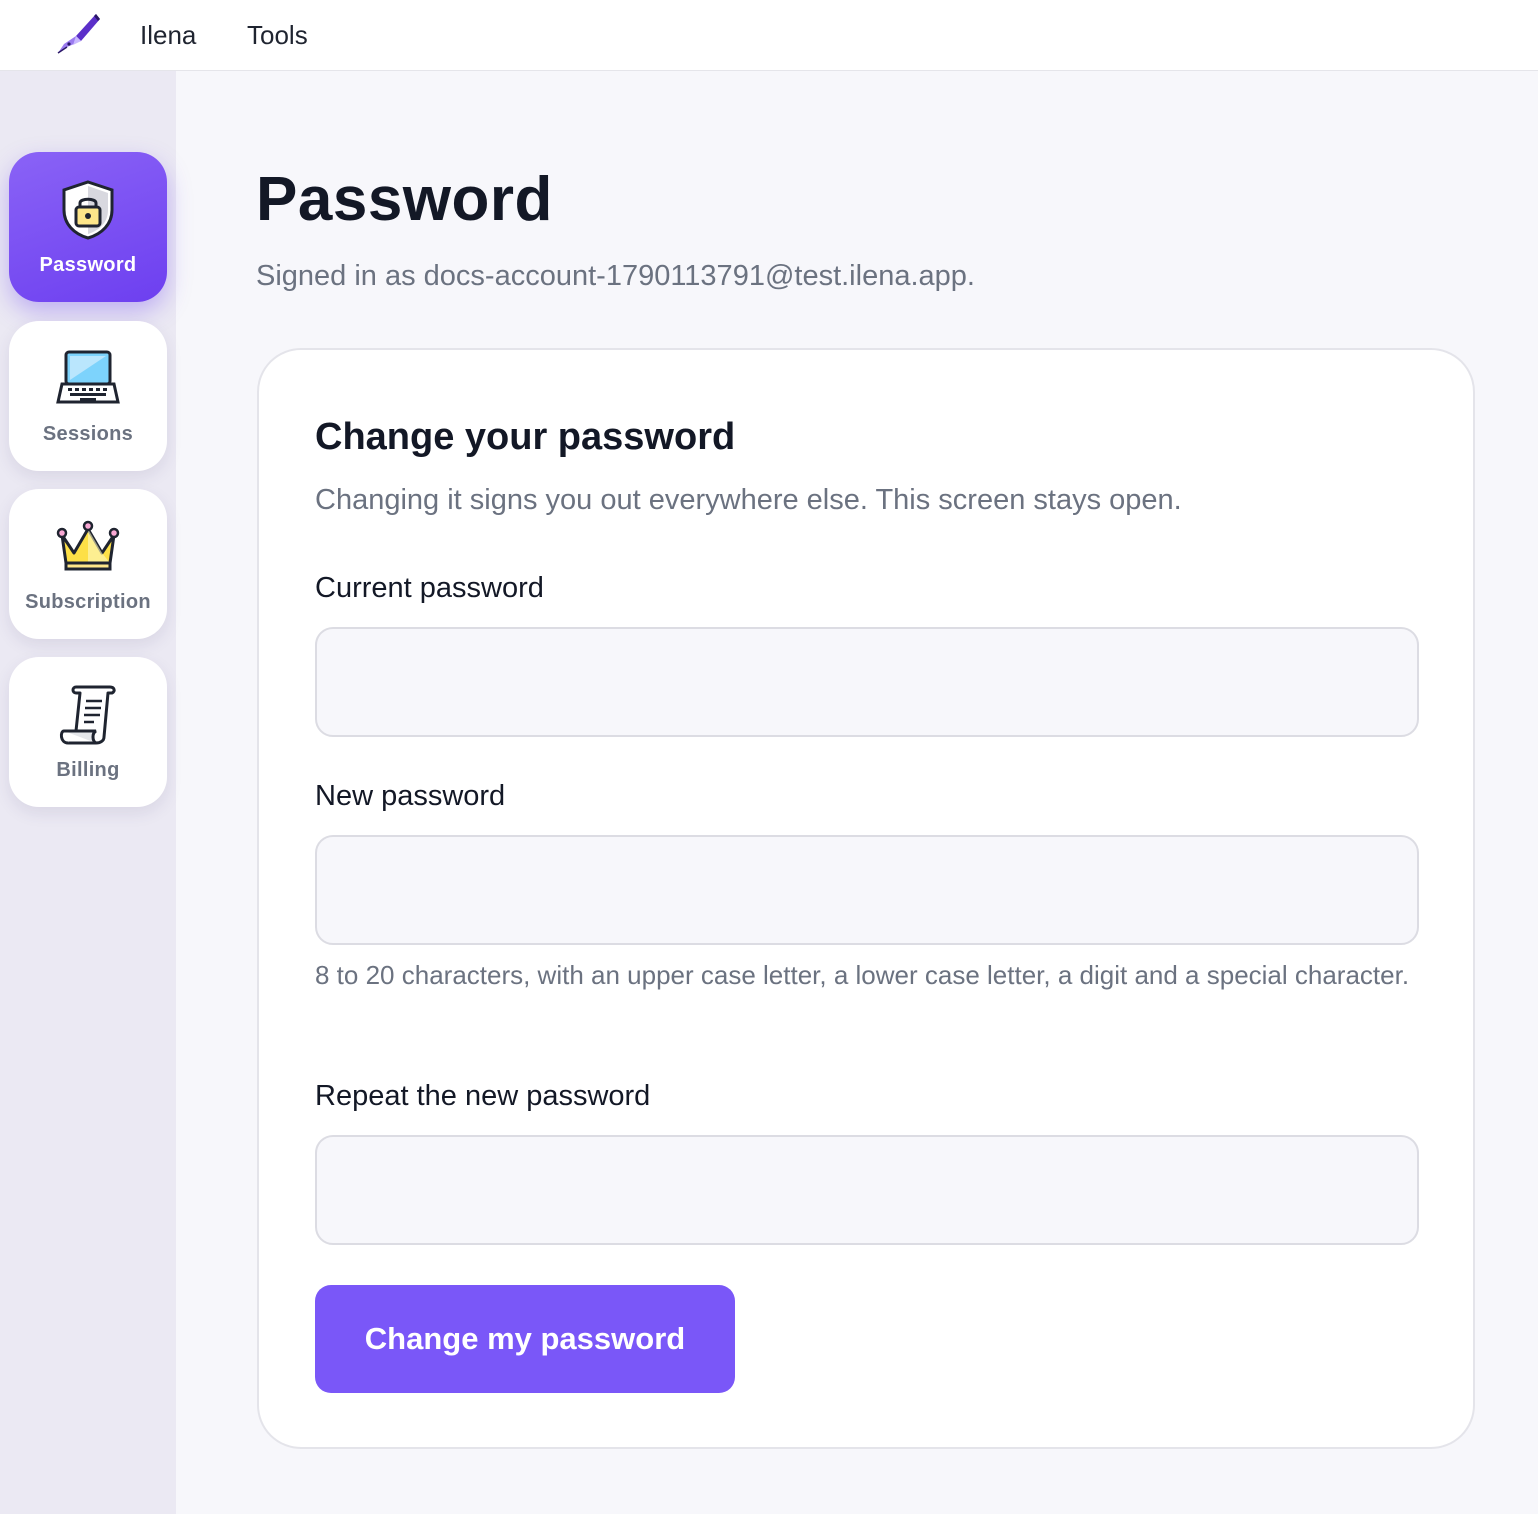 This screenshot has width=1538, height=1514. I want to click on sidebar-item-label: Password, so click(88, 265).